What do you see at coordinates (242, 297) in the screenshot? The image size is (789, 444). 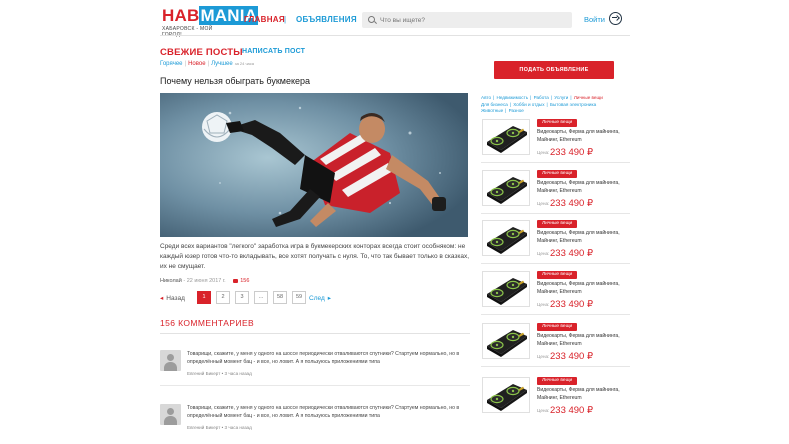 I see `page-button: 3` at bounding box center [242, 297].